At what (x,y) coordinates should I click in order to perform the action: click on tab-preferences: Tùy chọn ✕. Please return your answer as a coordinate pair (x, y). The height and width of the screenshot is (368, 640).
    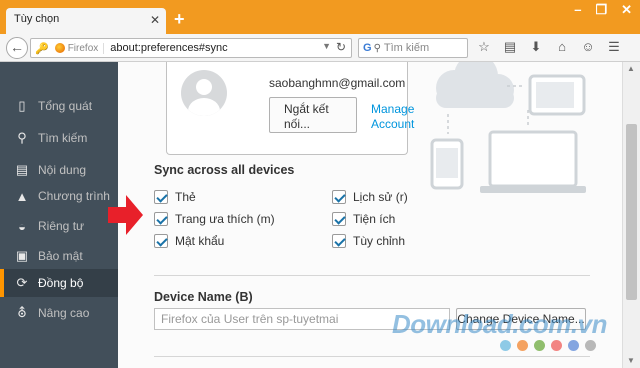
    Looking at the image, I should click on (86, 21).